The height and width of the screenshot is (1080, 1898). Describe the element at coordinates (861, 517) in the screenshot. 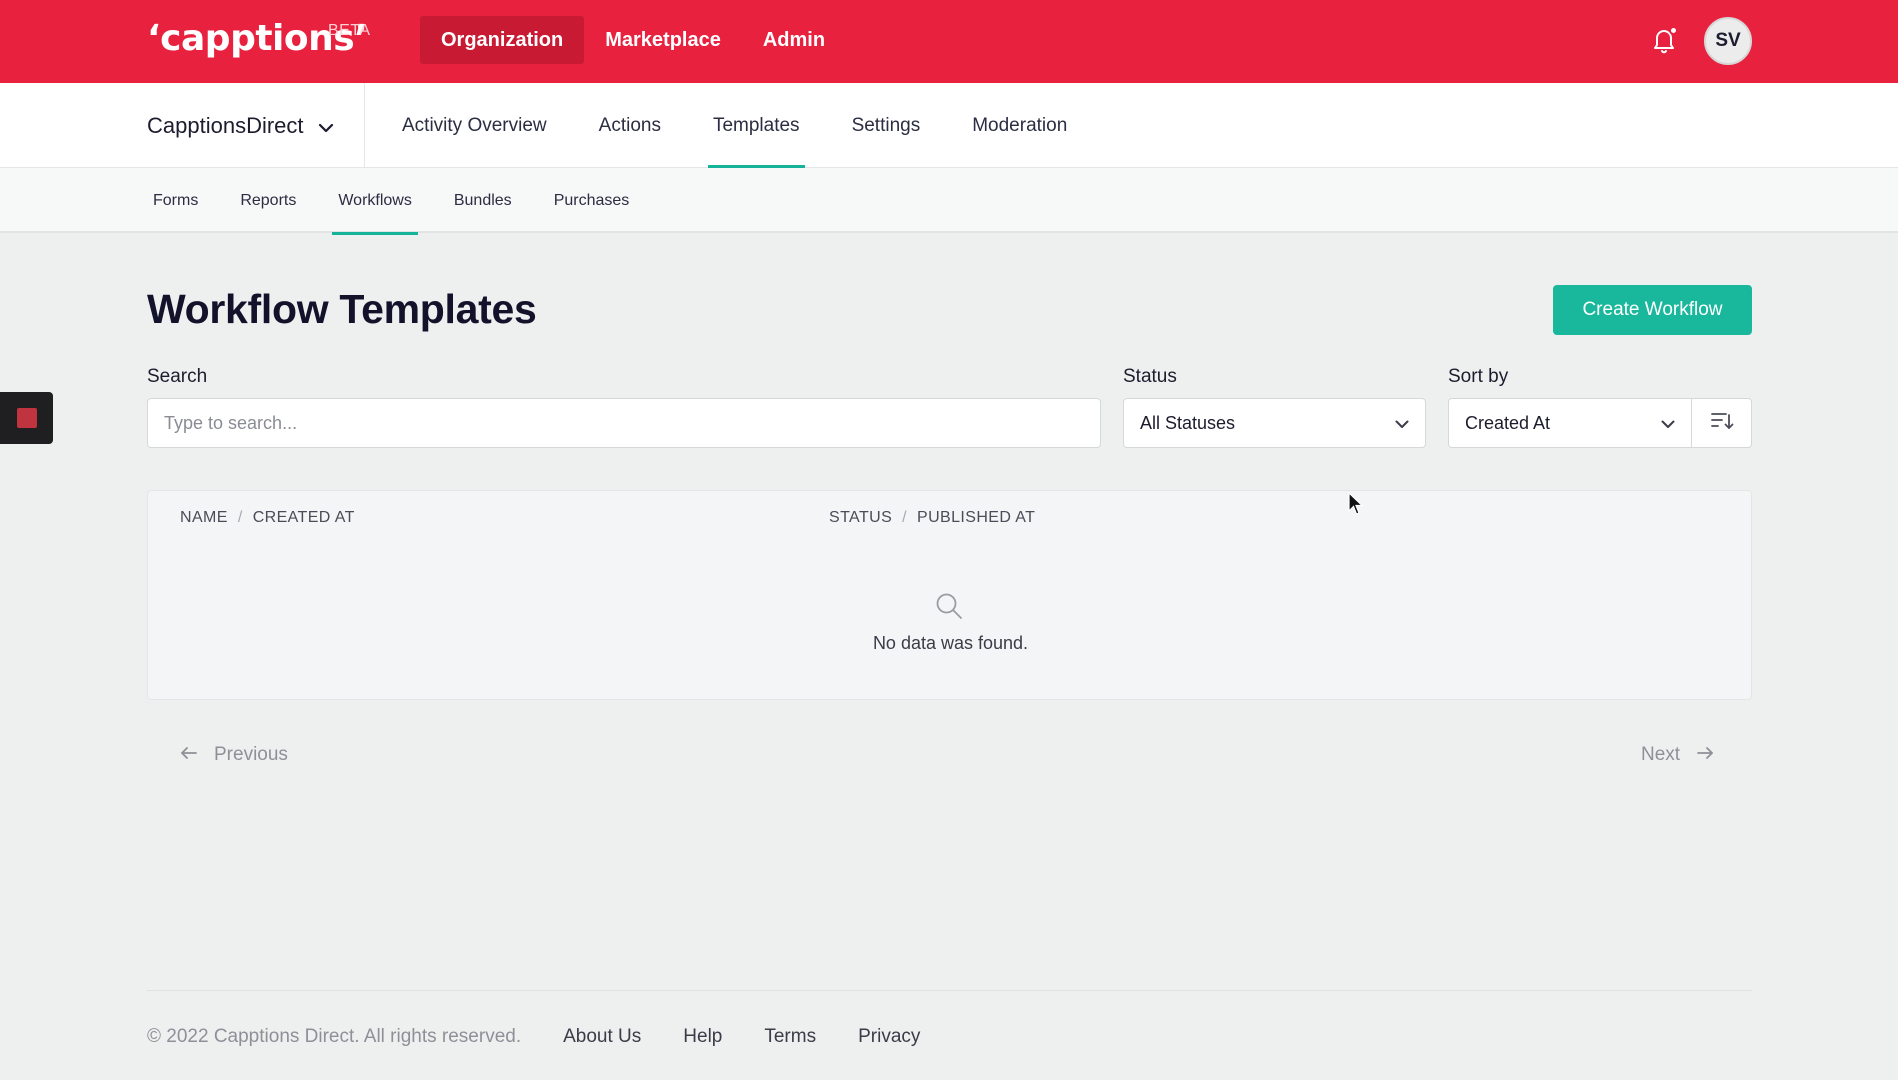

I see `column-header-status-label: STATUS` at that location.